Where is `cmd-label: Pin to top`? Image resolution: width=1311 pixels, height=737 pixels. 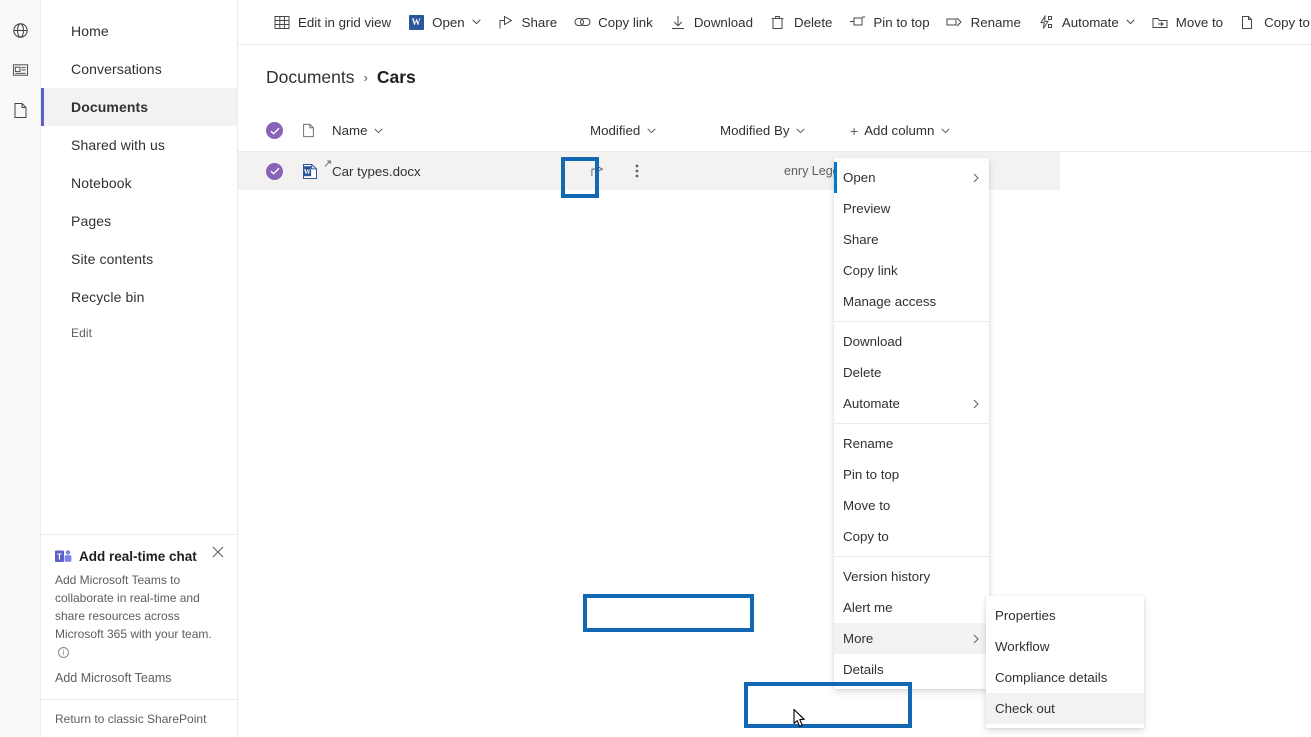 cmd-label: Pin to top is located at coordinates (901, 22).